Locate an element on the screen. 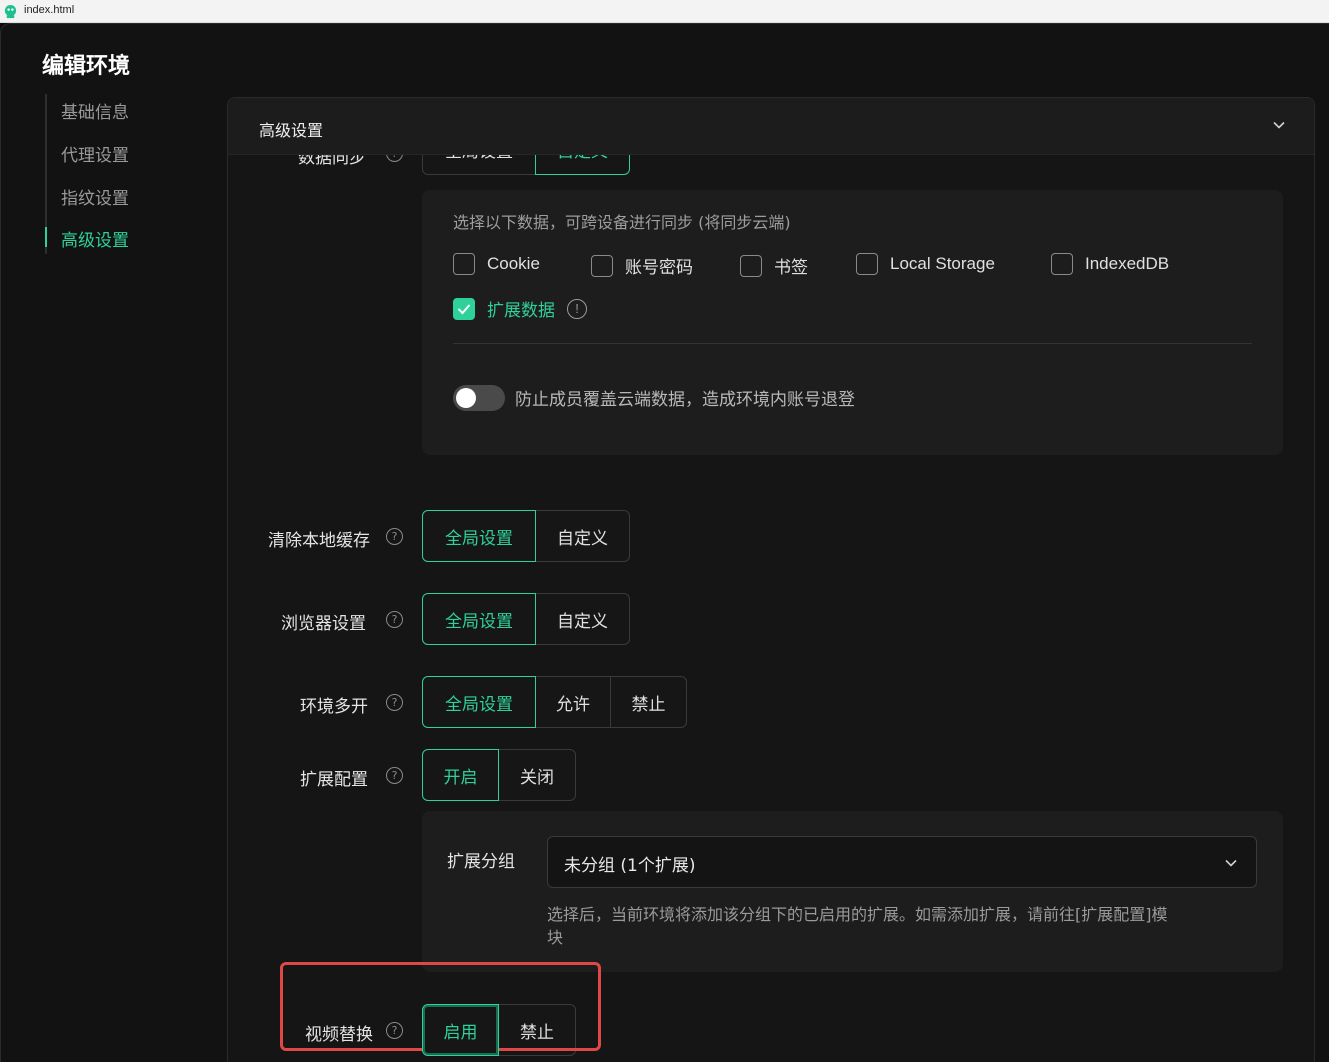 The image size is (1329, 1062). data-sync-label: 数据同步 is located at coordinates (332, 161).